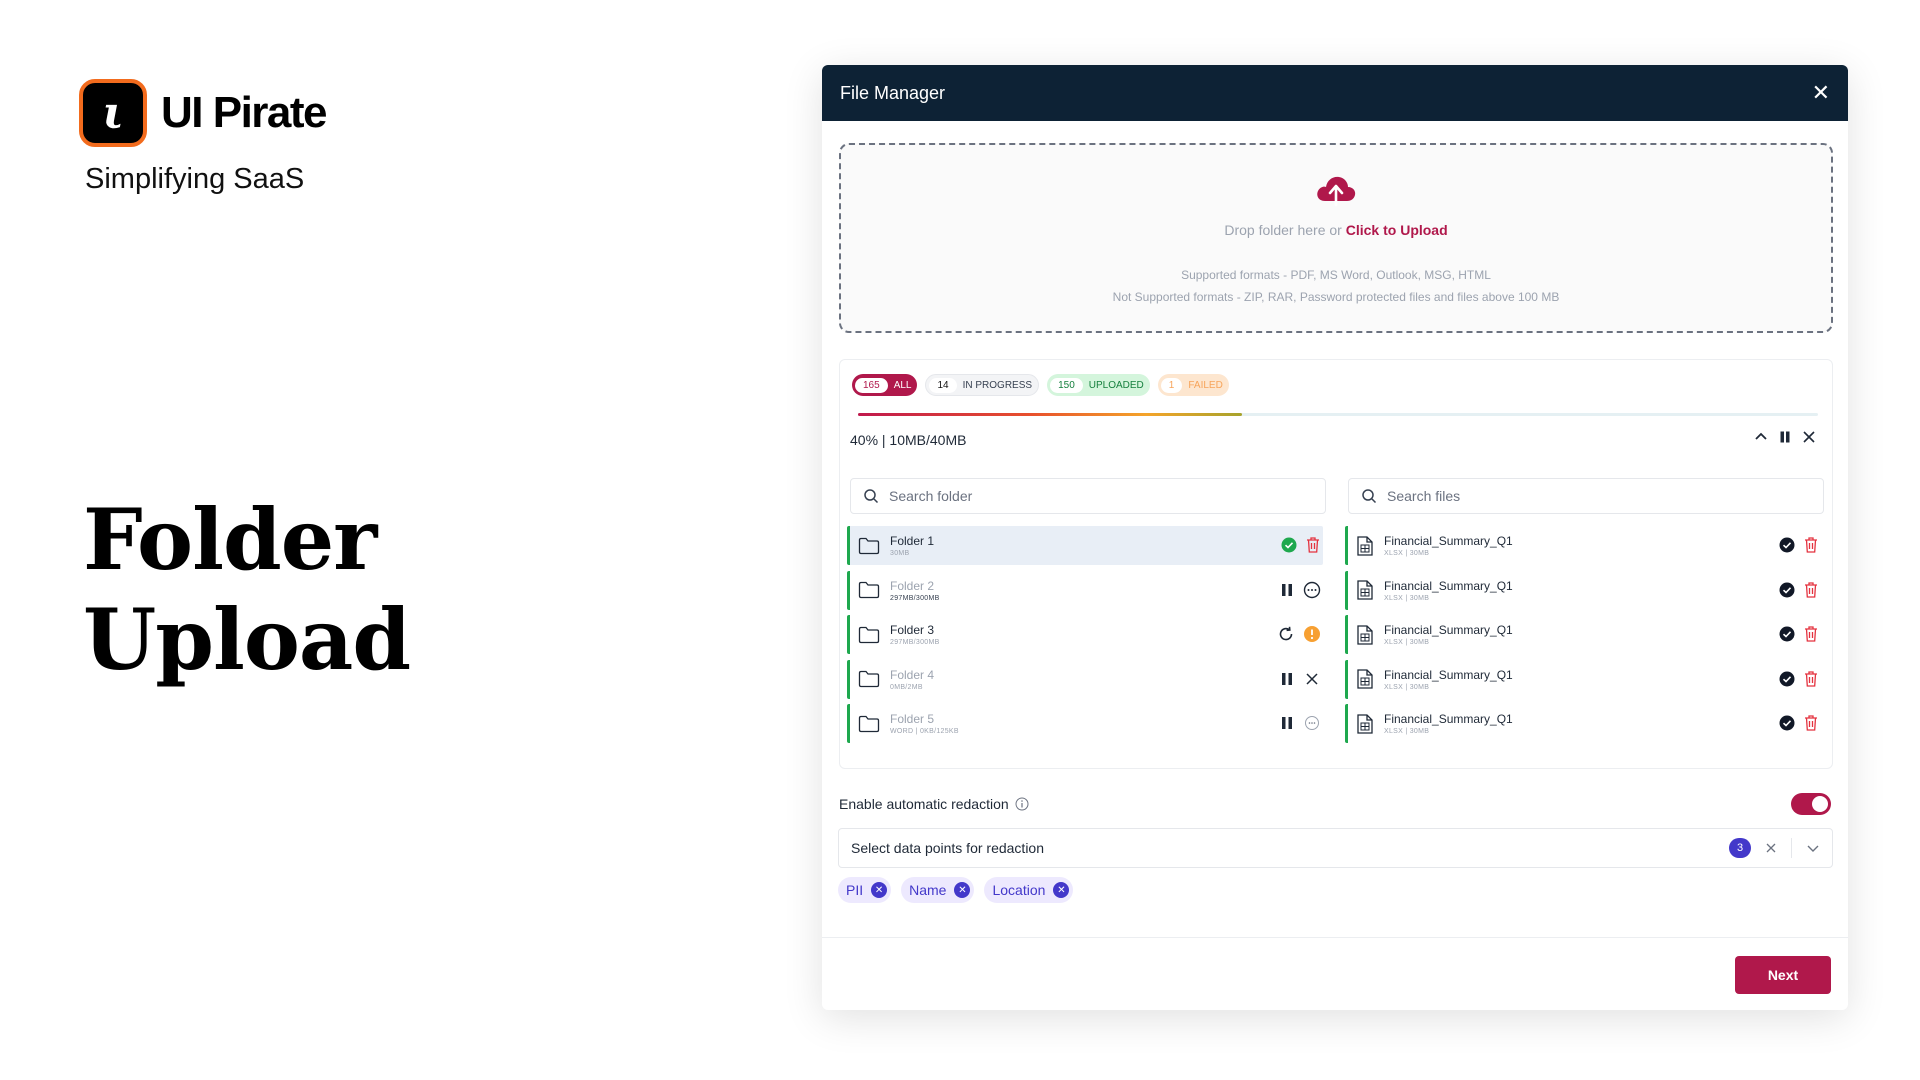 This screenshot has height=1080, width=1920. What do you see at coordinates (915, 590) in the screenshot?
I see `folder-meta: Folder 2 297MB/300MB` at bounding box center [915, 590].